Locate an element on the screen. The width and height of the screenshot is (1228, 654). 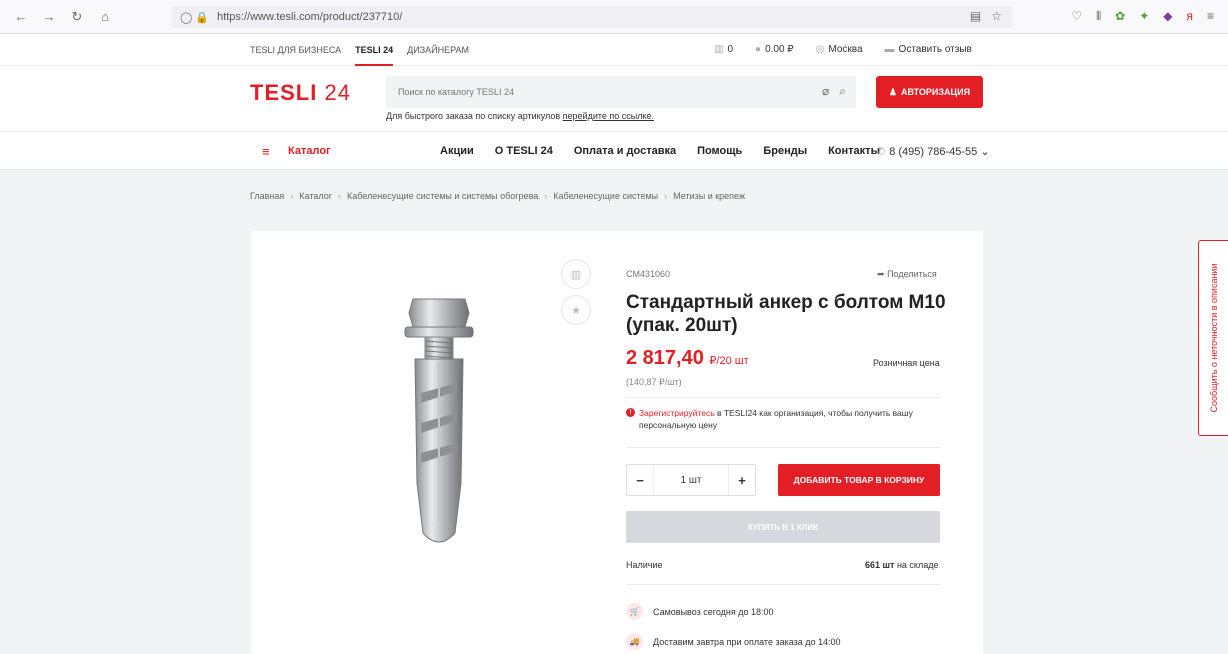
chat-icon: ▬ is located at coordinates (889, 49).